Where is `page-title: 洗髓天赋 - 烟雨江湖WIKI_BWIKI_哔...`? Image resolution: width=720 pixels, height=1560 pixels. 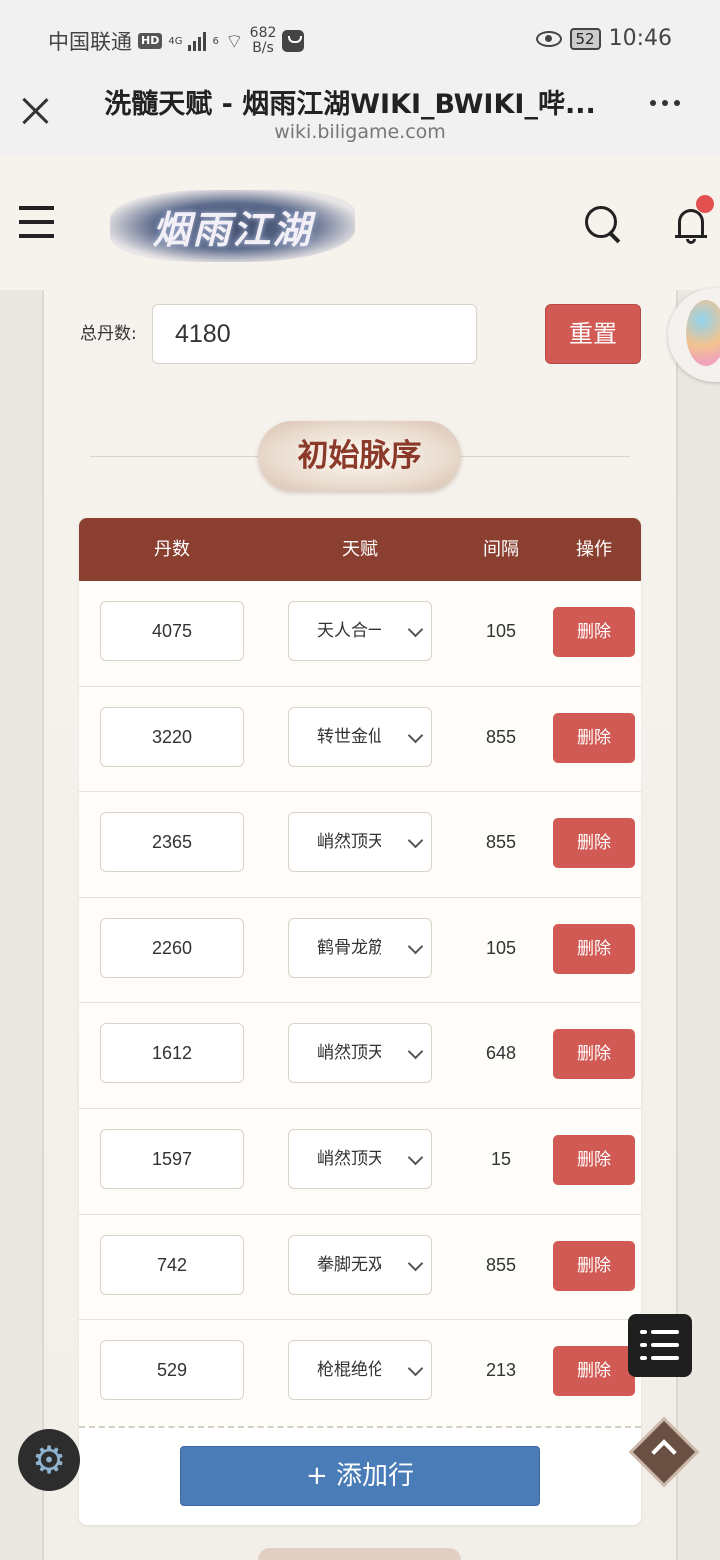 page-title: 洗髓天赋 - 烟雨江湖WIKI_BWIKI_哔... is located at coordinates (350, 104).